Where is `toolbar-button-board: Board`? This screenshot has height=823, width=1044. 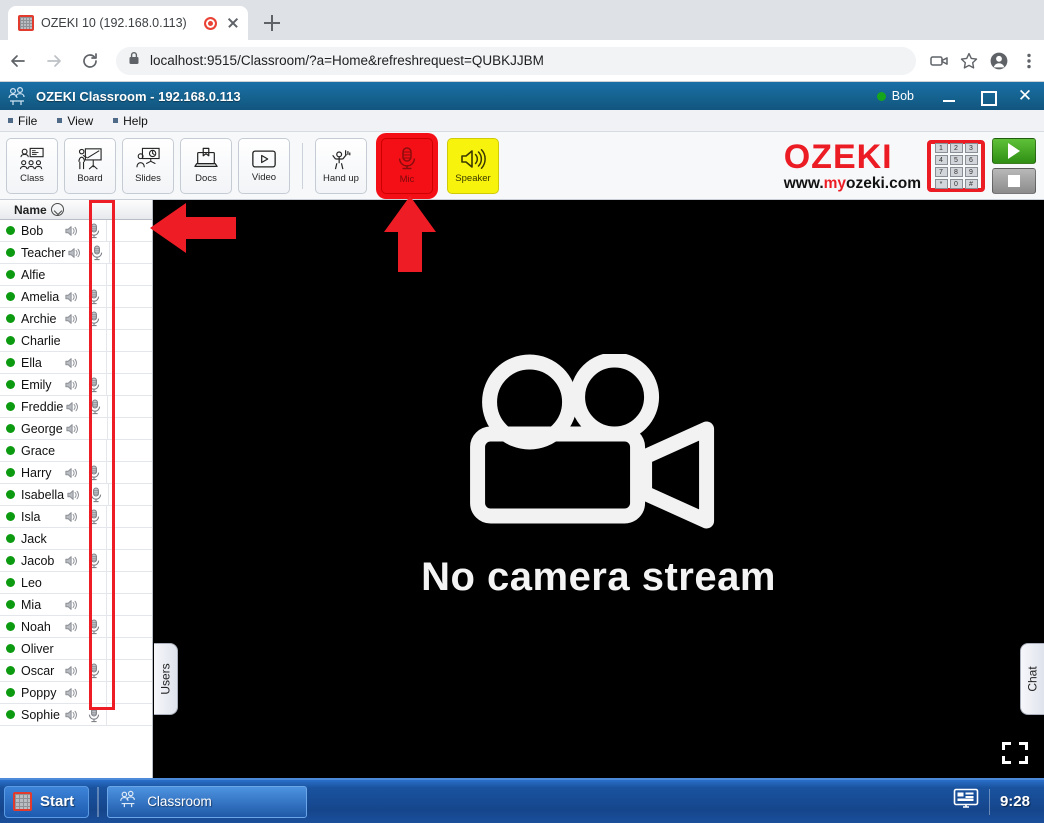
toolbar-button-board: Board is located at coordinates (90, 165).